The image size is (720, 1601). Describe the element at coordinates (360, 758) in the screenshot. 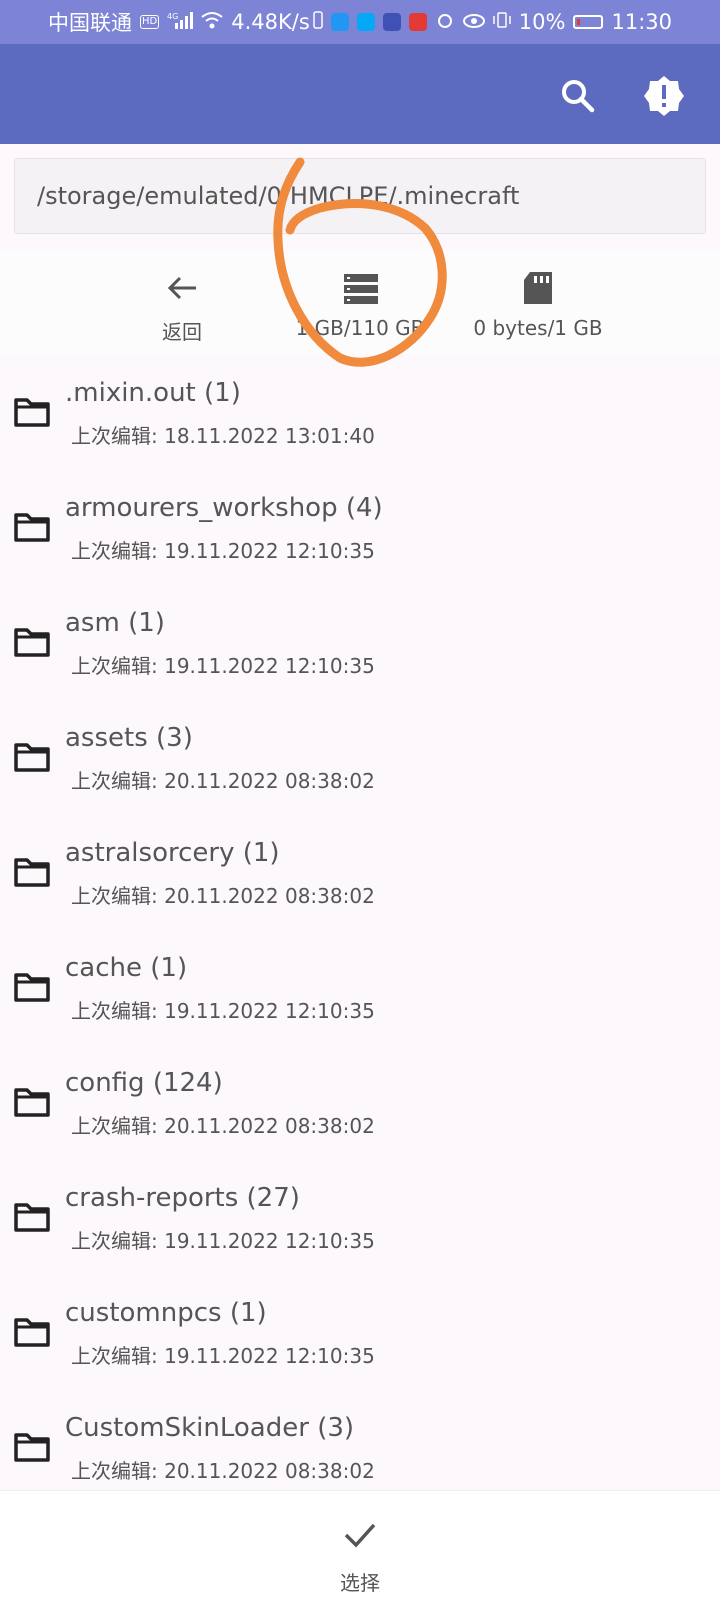

I see `list-item: assets (3) 上次编辑: 20.11.2022 08:38:02` at that location.